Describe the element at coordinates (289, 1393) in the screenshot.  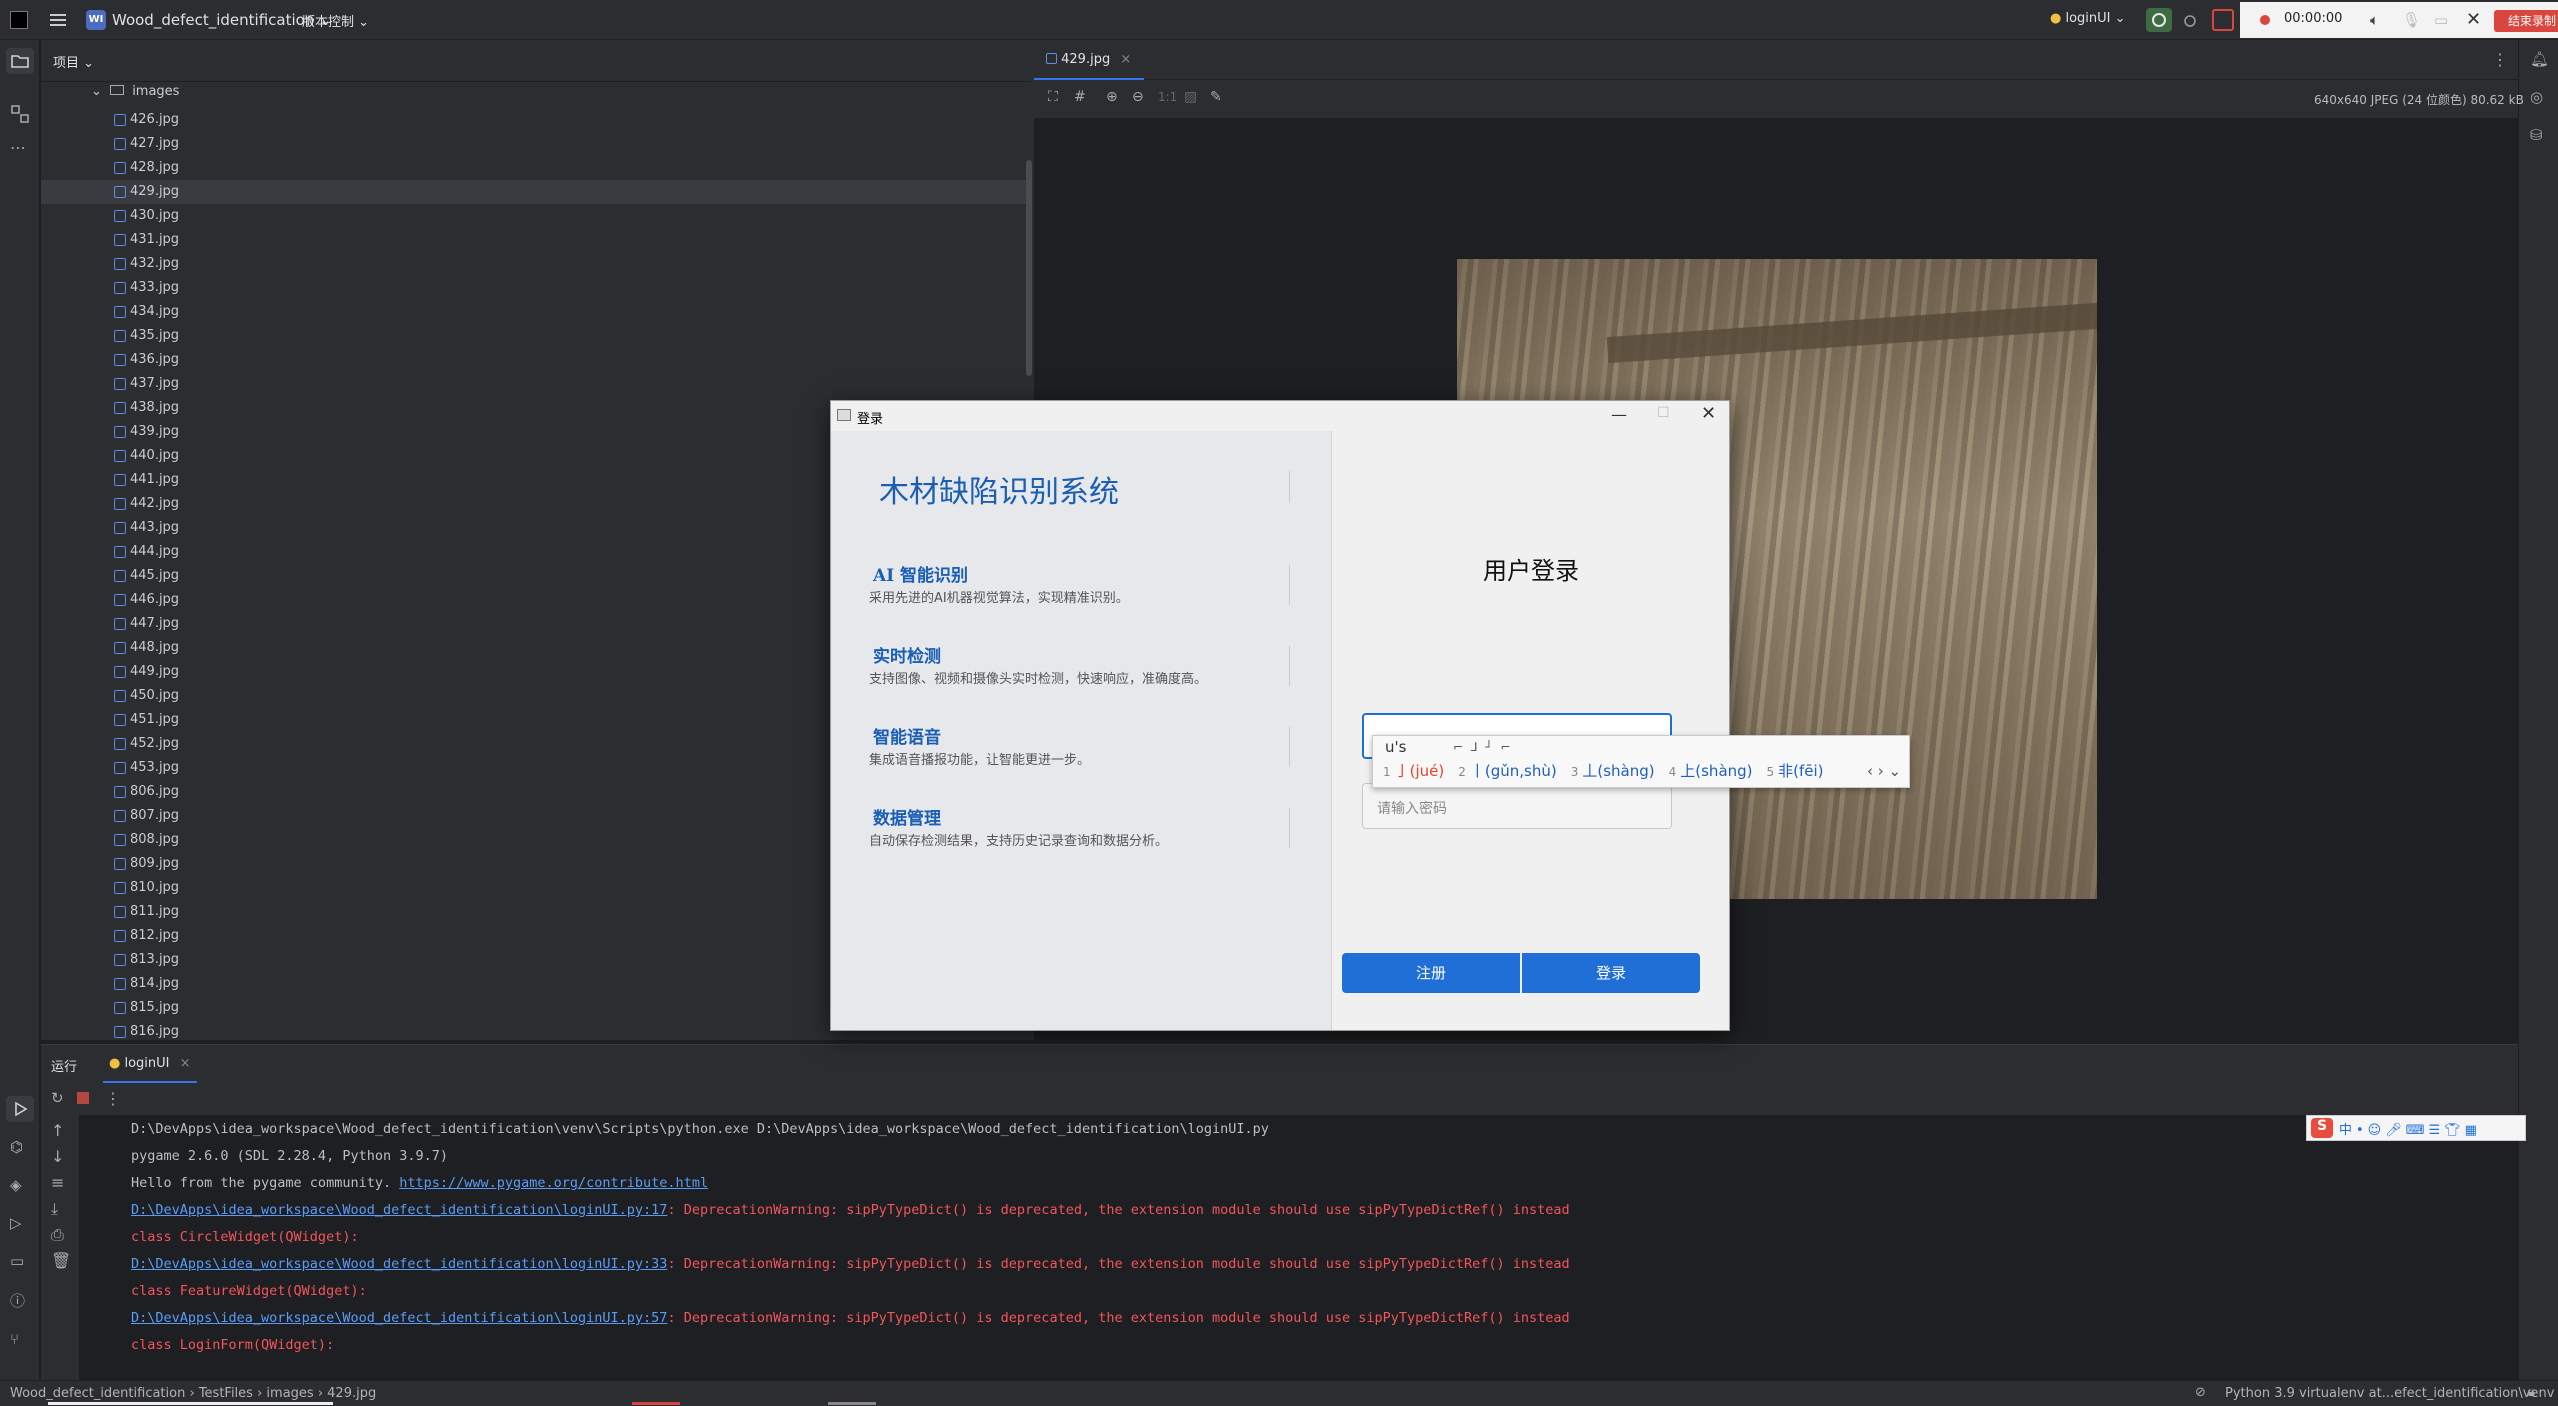
I see `breadcrumb-item: images` at that location.